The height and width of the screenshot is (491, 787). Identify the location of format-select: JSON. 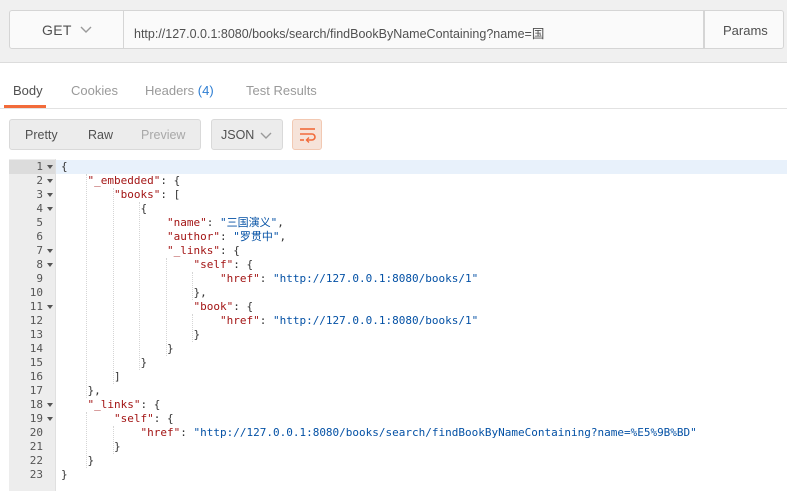
(247, 134).